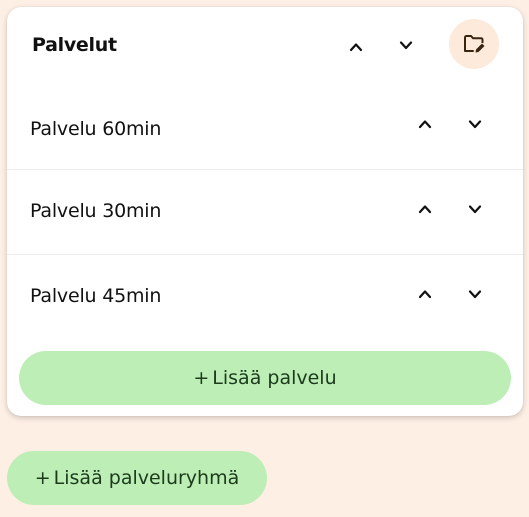  Describe the element at coordinates (74, 45) in the screenshot. I see `group-title: Palvelut` at that location.